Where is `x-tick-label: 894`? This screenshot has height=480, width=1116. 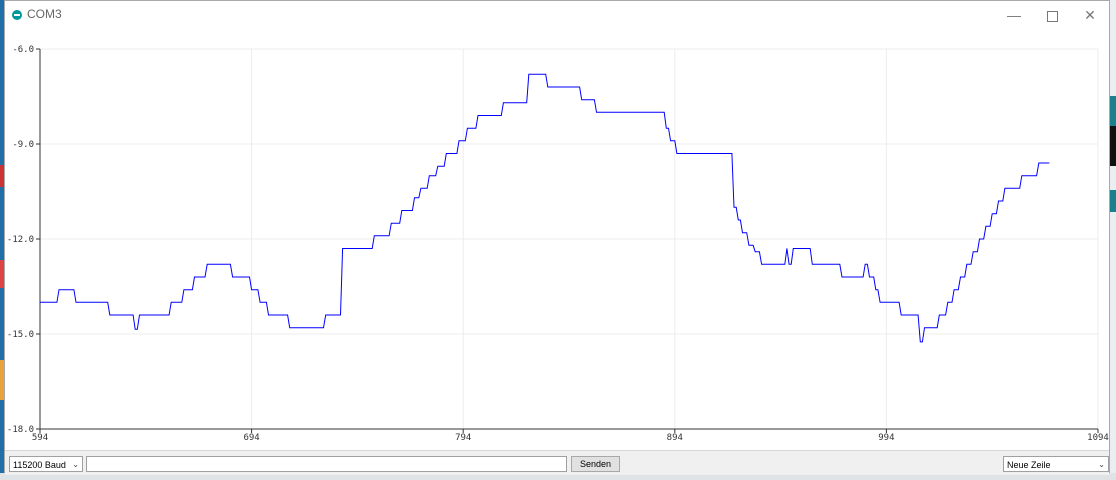
x-tick-label: 894 is located at coordinates (675, 438).